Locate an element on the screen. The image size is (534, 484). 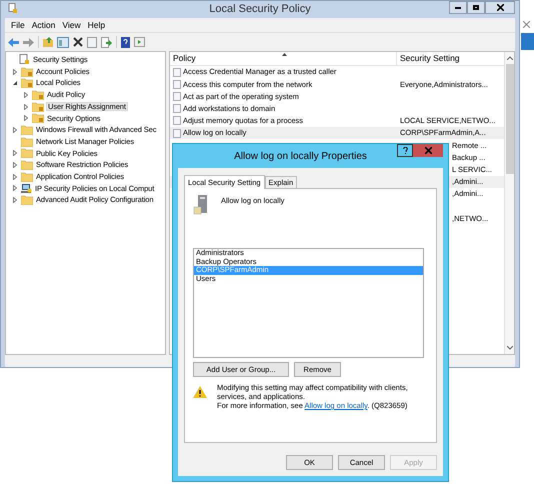
window-edge is located at coordinates (527, 41).